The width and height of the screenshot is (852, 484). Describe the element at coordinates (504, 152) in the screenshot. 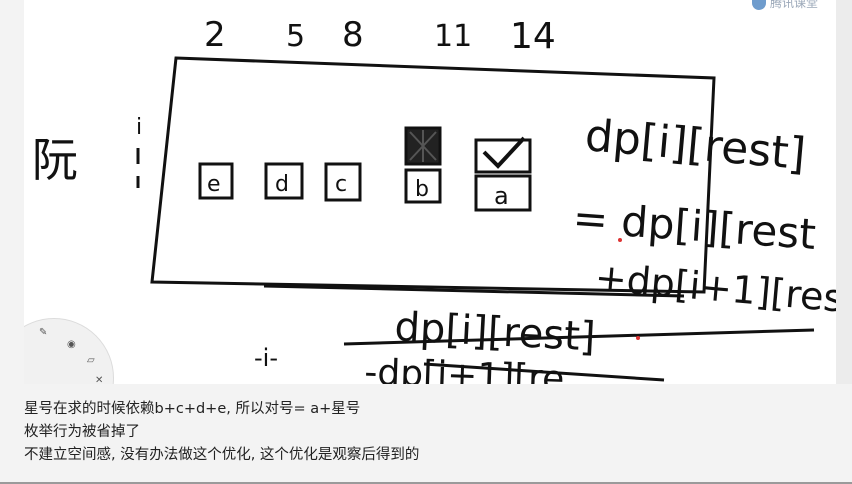

I see `check-mark-icon` at that location.